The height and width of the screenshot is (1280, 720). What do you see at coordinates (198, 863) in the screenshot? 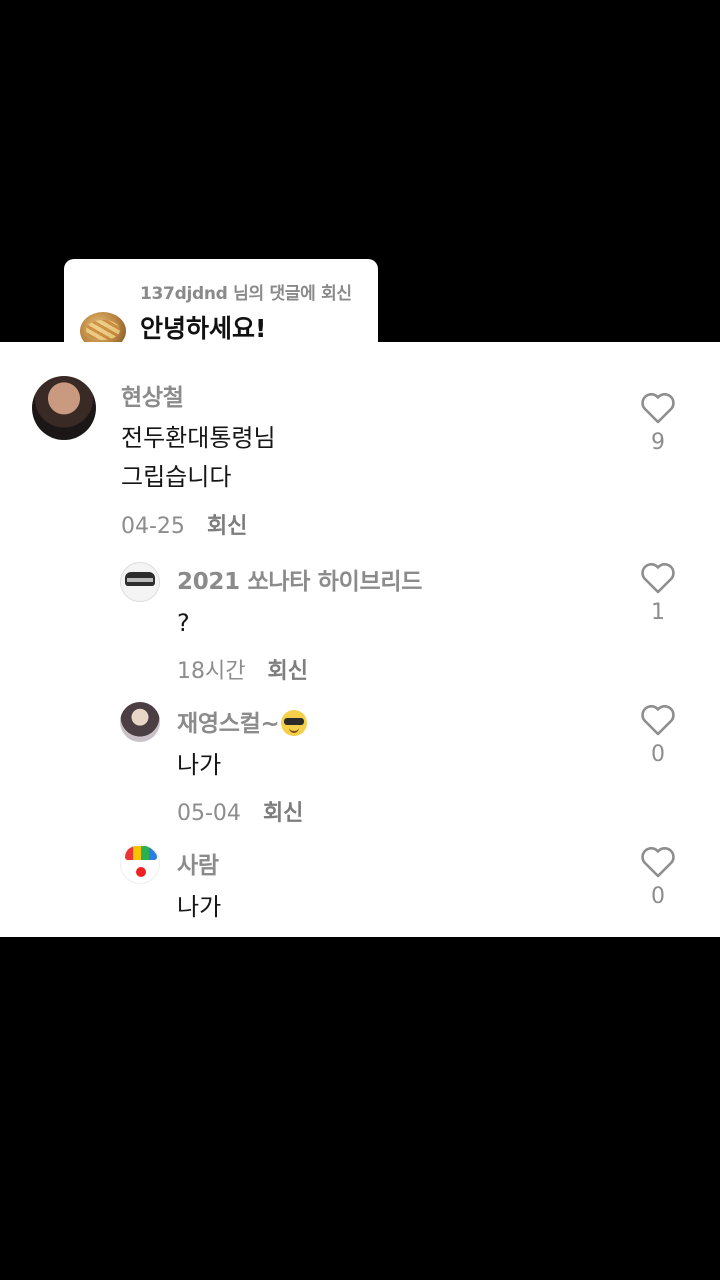
I see `reply-username: 사람` at bounding box center [198, 863].